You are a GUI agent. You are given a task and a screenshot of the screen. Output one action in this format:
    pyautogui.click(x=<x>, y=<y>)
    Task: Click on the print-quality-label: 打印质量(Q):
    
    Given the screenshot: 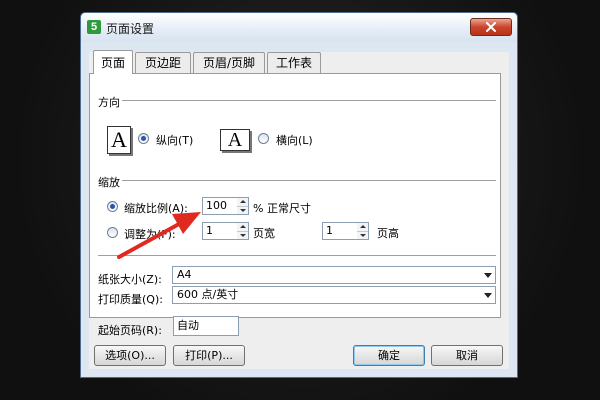 What is the action you would take?
    pyautogui.click(x=130, y=299)
    